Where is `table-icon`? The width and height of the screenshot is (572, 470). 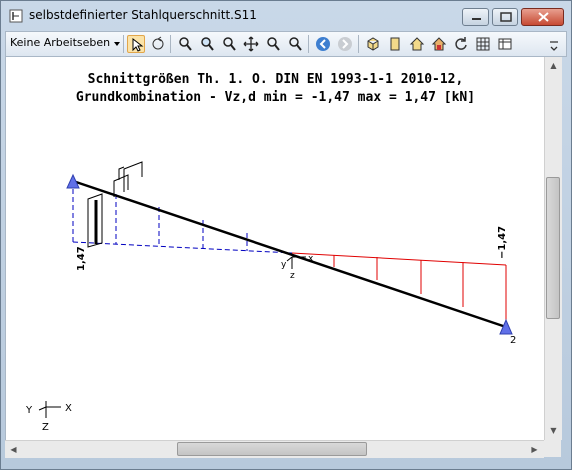
table-icon is located at coordinates (505, 44).